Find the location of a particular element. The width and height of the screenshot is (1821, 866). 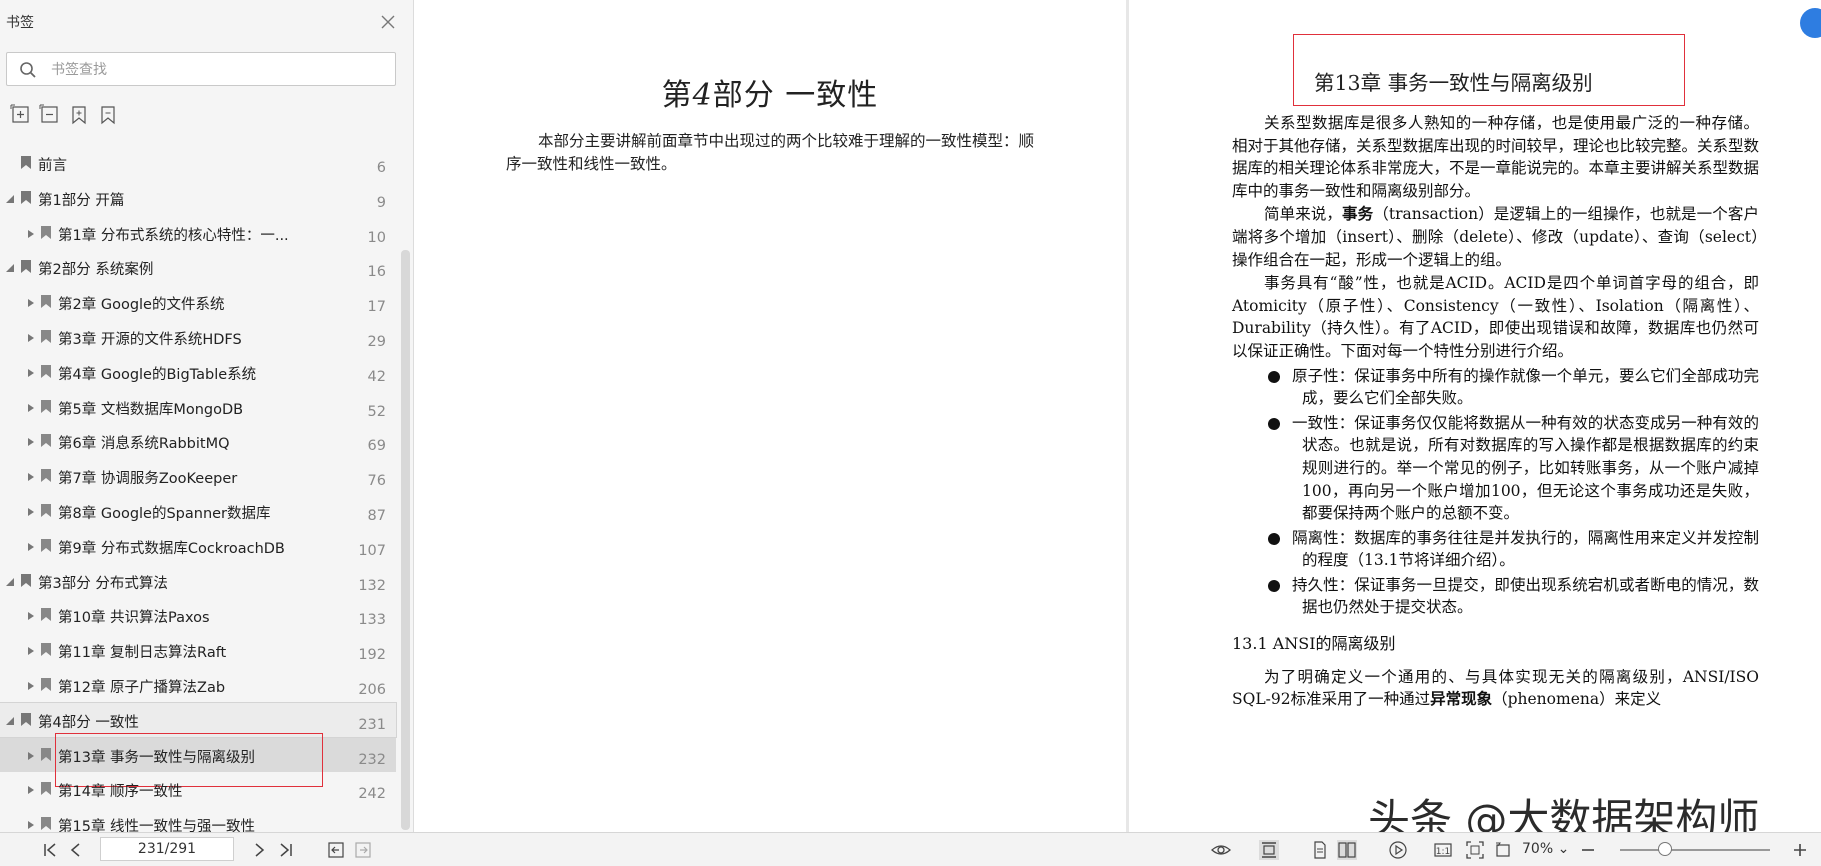

bookmark-chapter-item: 第9章 分布式数据库CockroachDB 107 is located at coordinates (198, 546).